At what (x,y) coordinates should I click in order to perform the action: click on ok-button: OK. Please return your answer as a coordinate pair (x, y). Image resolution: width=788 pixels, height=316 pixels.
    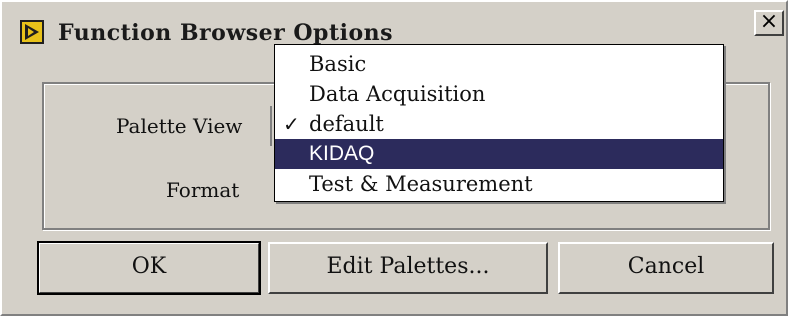
    Looking at the image, I should click on (149, 268).